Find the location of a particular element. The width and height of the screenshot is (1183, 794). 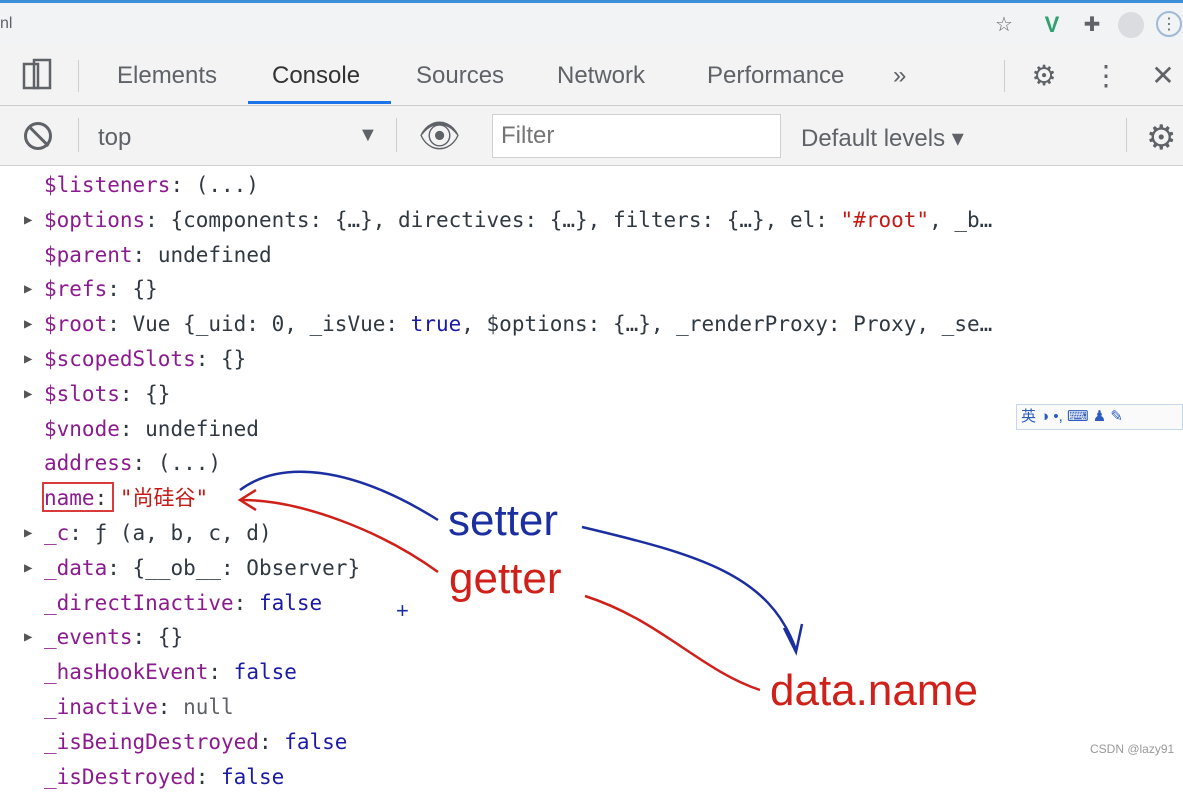

property-value: false is located at coordinates (253, 776).